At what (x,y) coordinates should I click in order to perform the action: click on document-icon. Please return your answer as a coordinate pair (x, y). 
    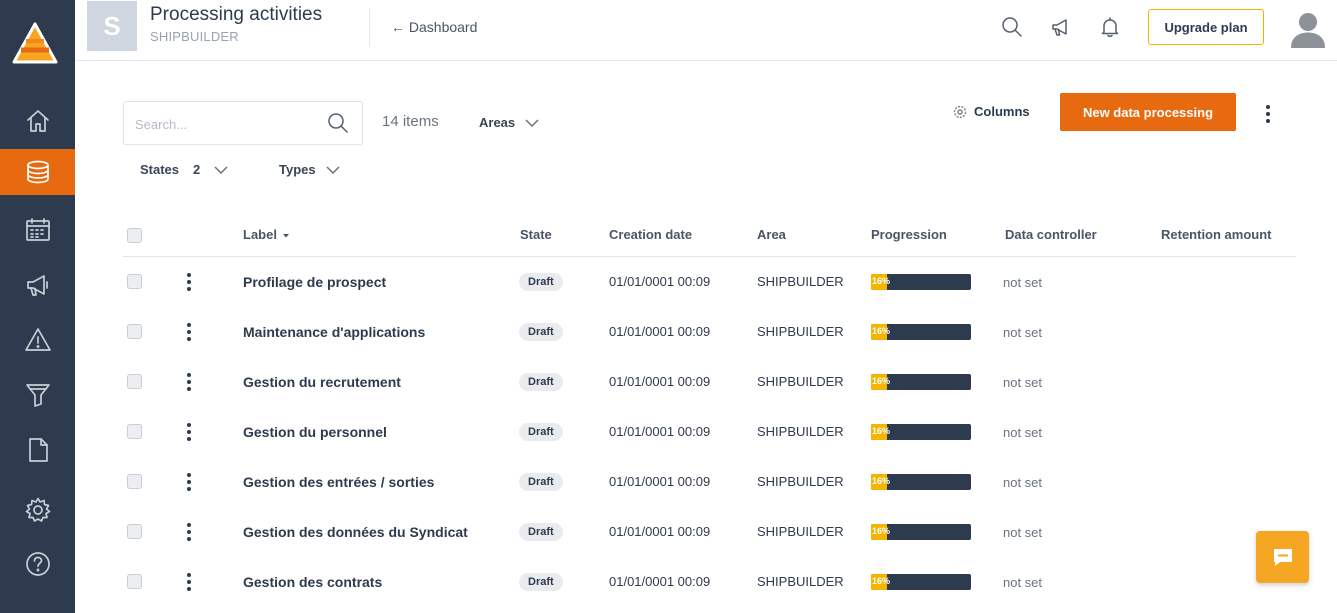
    Looking at the image, I should click on (38, 450).